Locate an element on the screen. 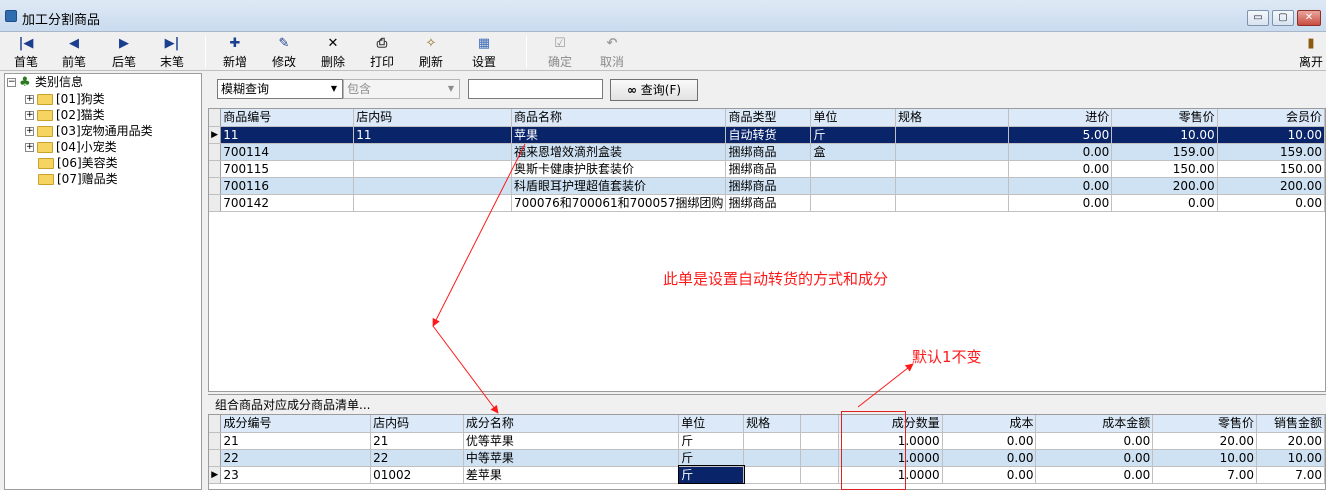  unit-cell-editing: 斤 is located at coordinates (711, 474).